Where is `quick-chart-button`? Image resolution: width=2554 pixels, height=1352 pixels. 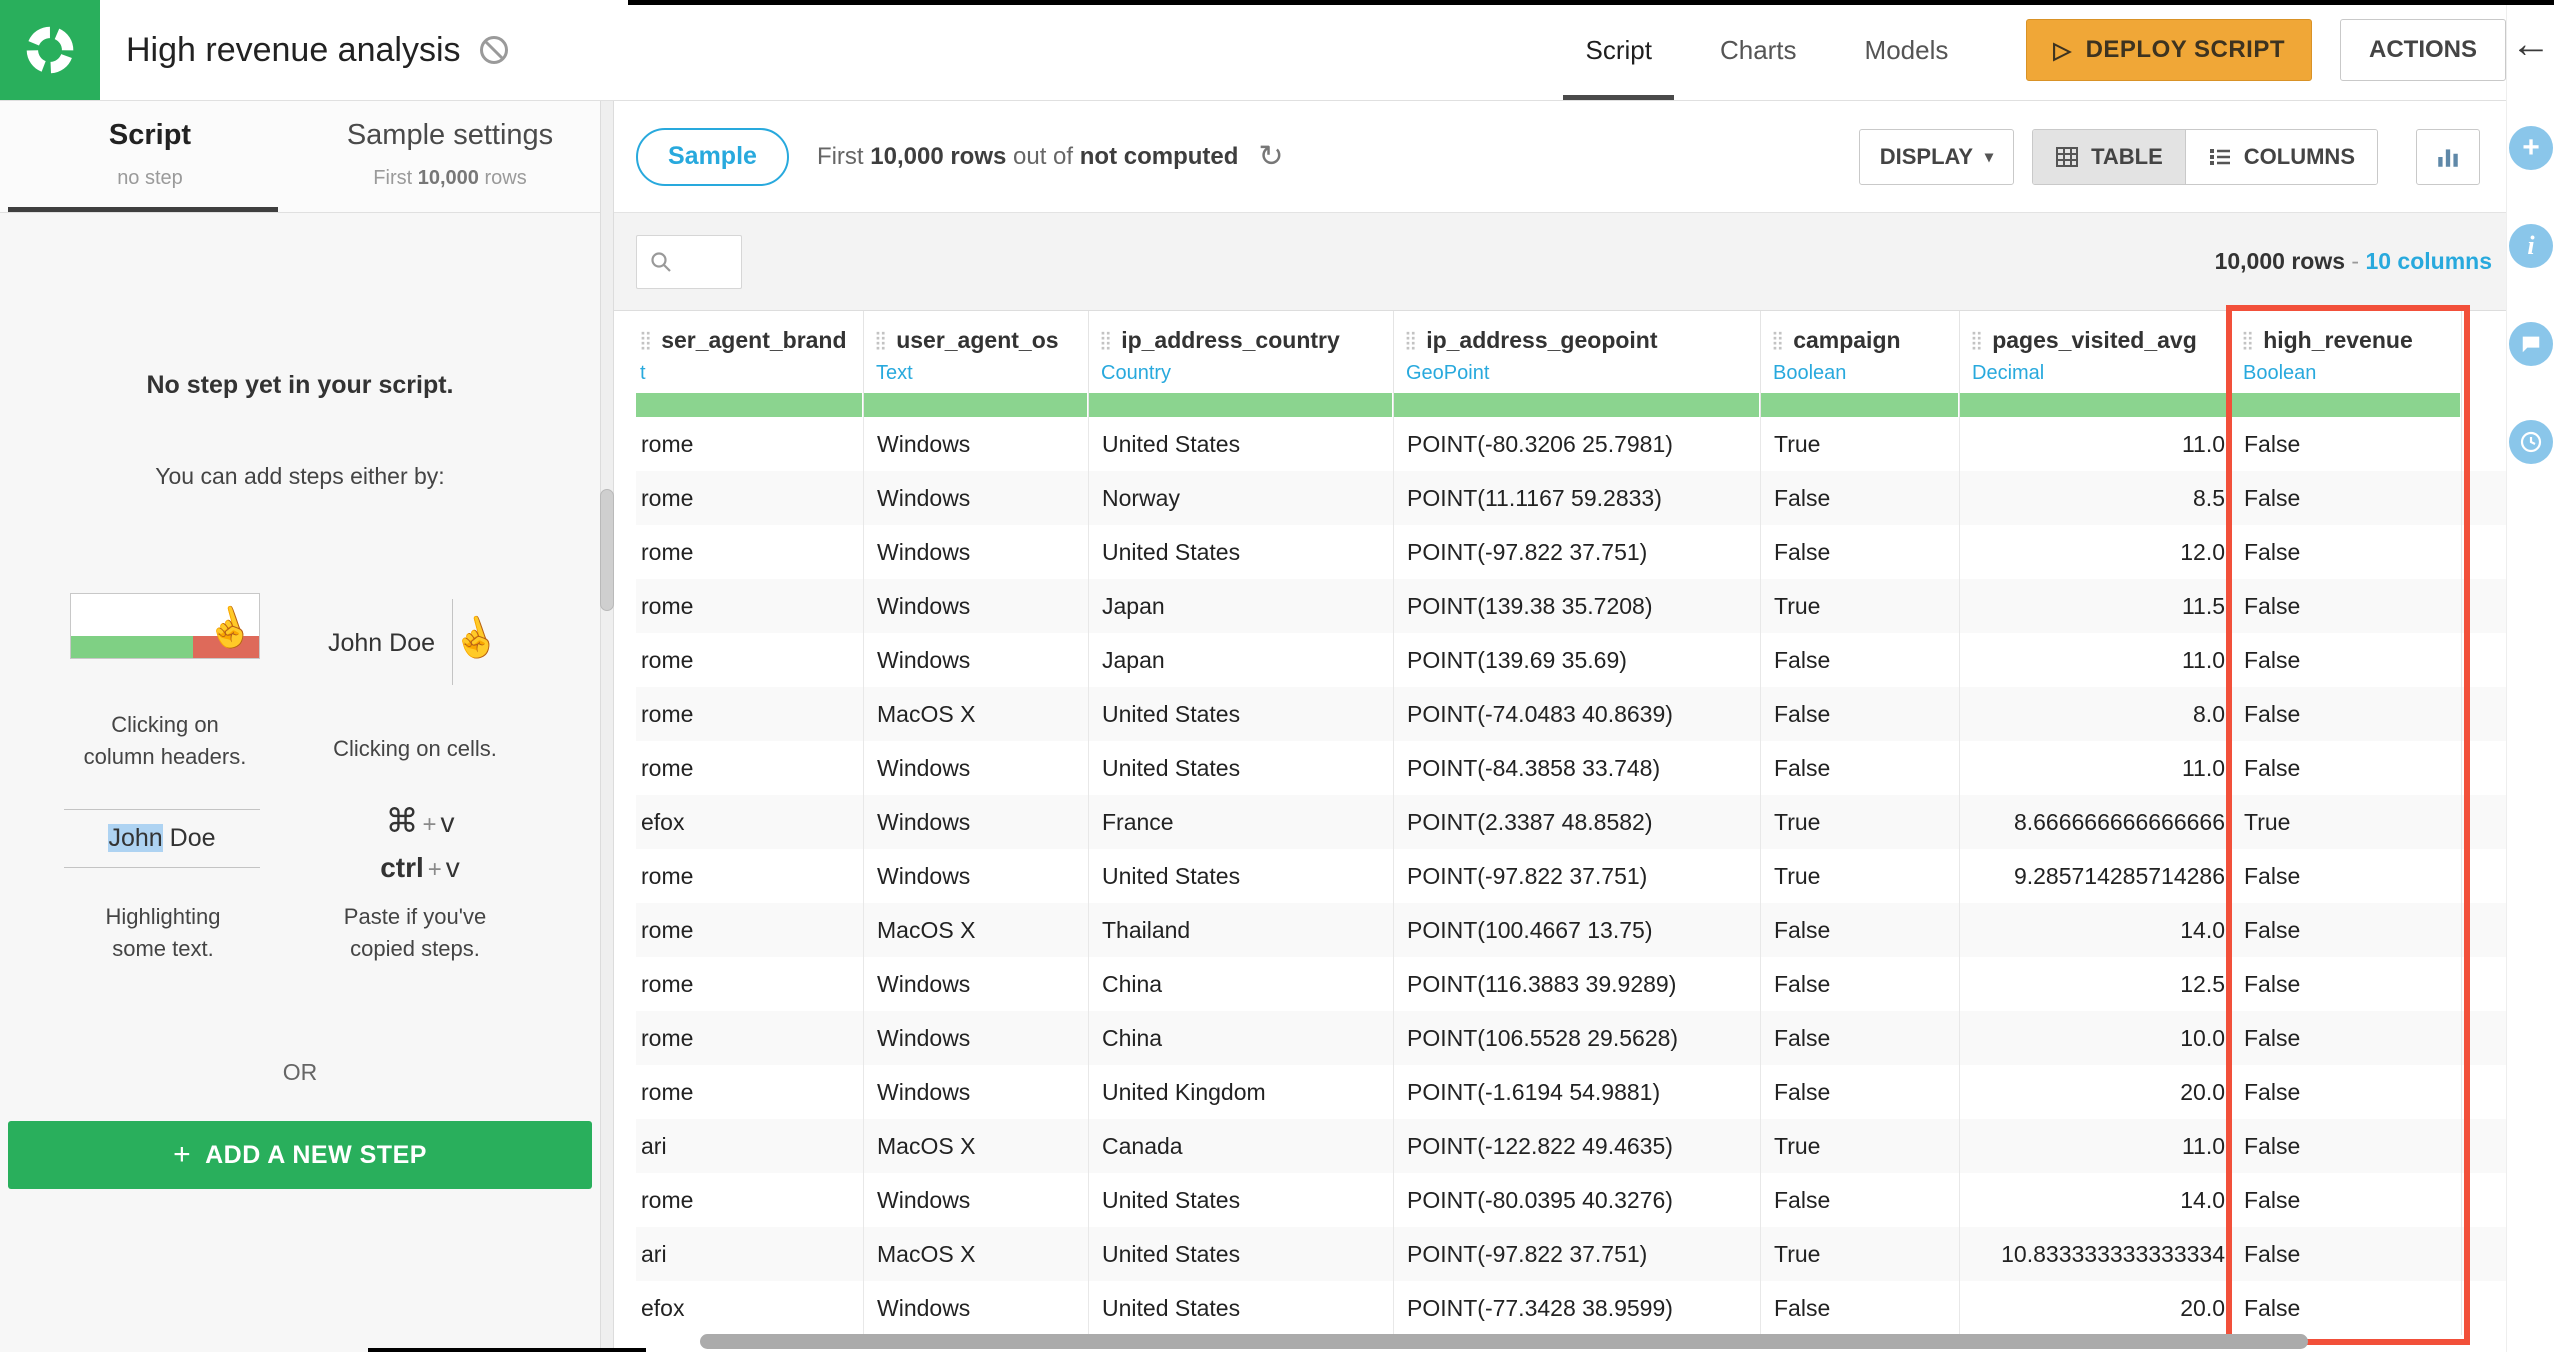
quick-chart-button is located at coordinates (2448, 156).